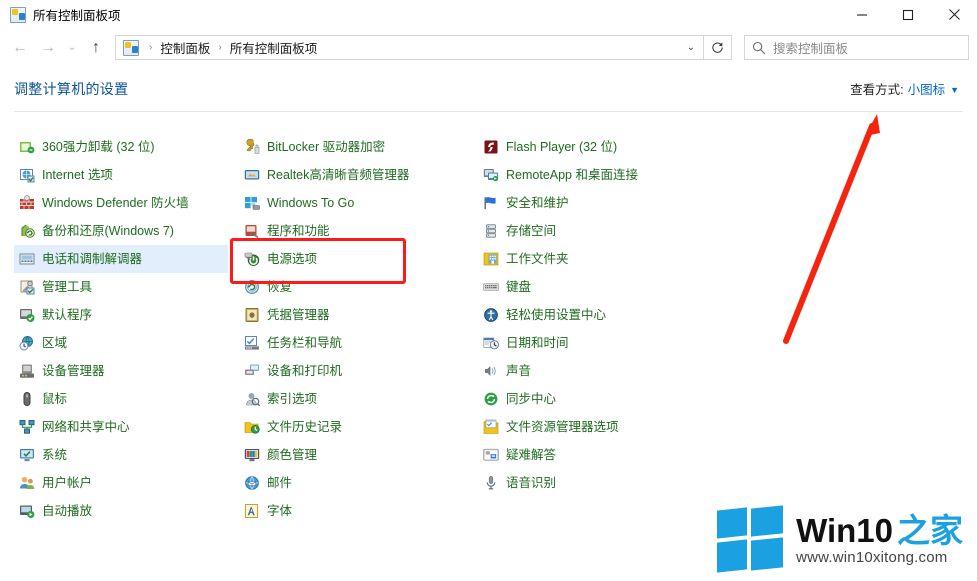 The image size is (977, 581). What do you see at coordinates (908, 14) in the screenshot?
I see `maximize-button` at bounding box center [908, 14].